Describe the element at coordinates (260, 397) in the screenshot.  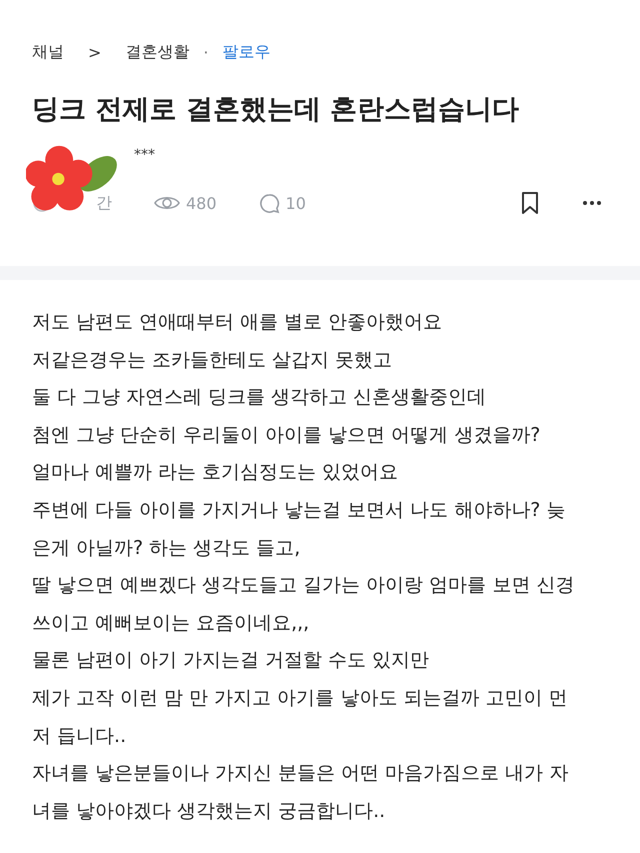
I see `body-text-line: 둘 다 그냥 자연스레 딩크를 생각하고 신혼생활중인데` at that location.